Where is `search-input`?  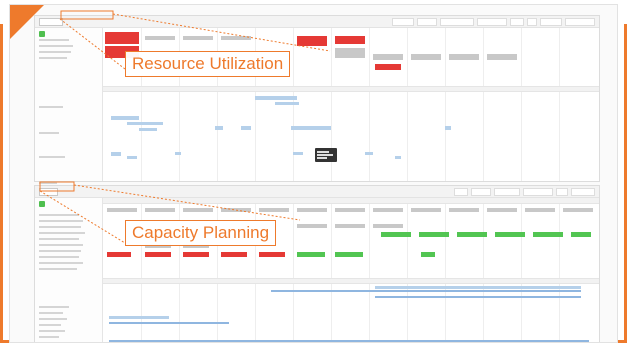
search-input is located at coordinates (580, 22).